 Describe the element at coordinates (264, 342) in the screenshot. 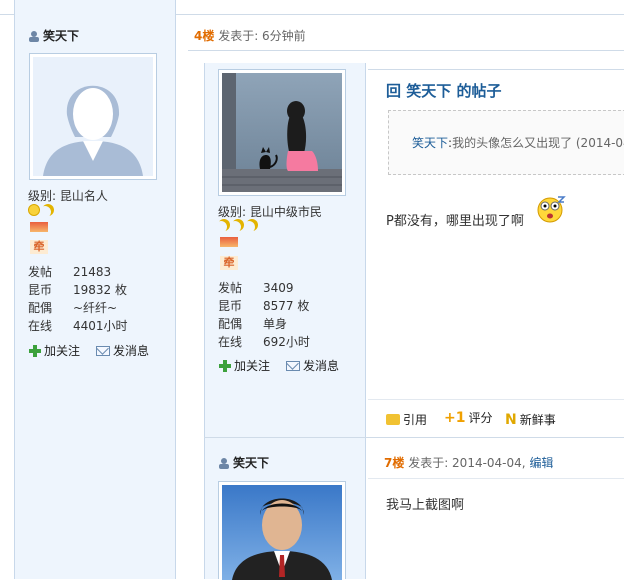

I see `stat-online: 在线 692小时` at that location.